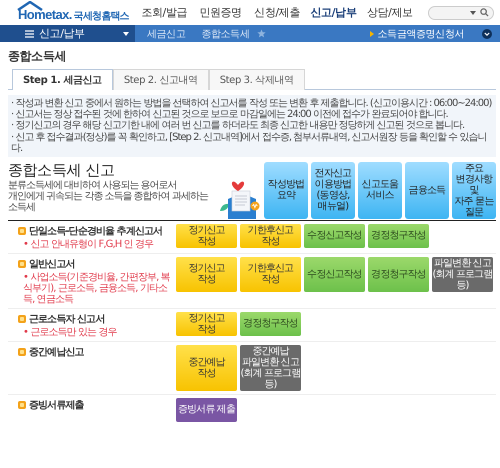 The height and width of the screenshot is (468, 500). I want to click on menu-item: 조회/발급, so click(164, 12).